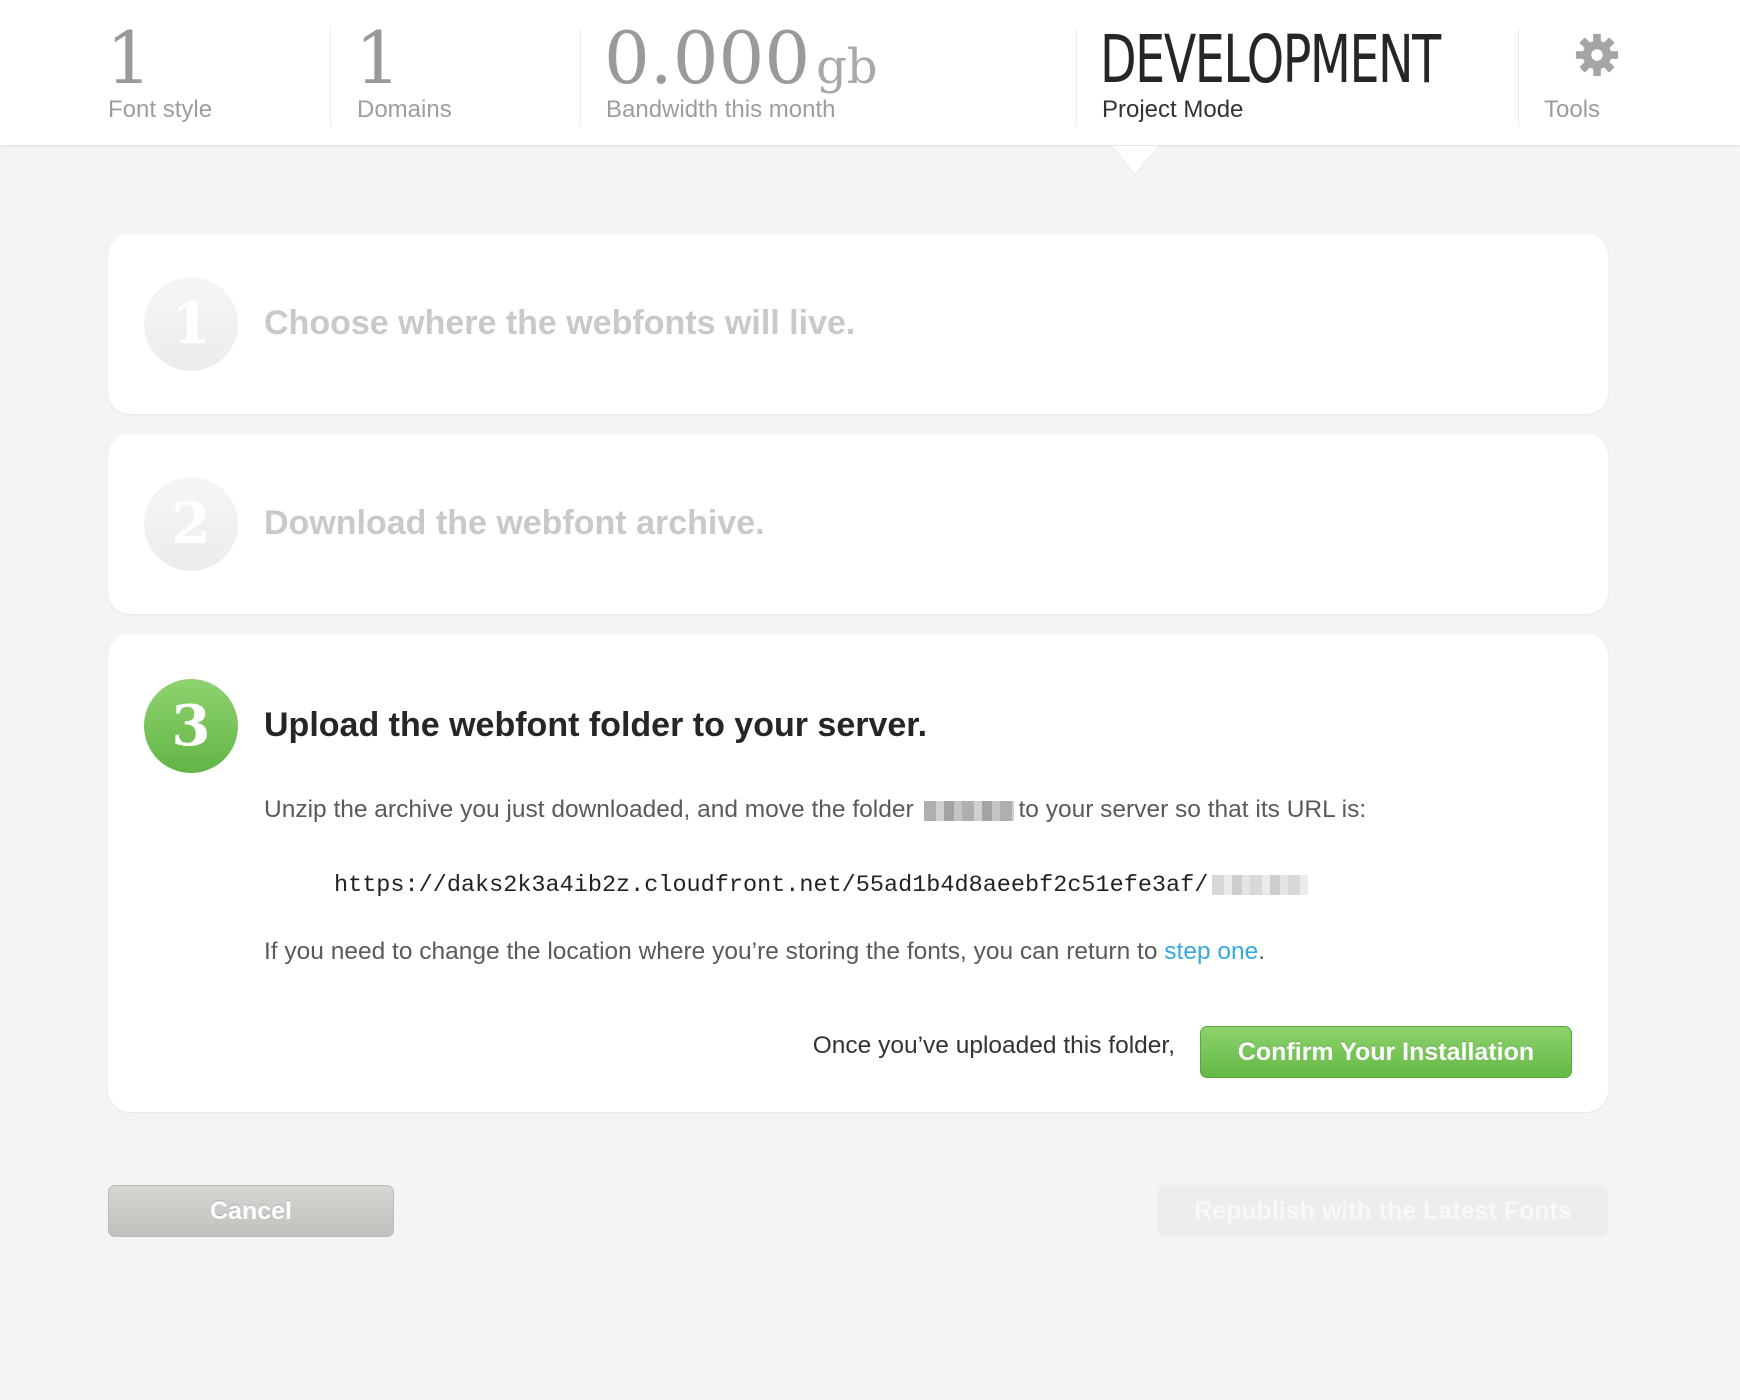 The image size is (1740, 1400). Describe the element at coordinates (1597, 55) in the screenshot. I see `gear-icon` at that location.